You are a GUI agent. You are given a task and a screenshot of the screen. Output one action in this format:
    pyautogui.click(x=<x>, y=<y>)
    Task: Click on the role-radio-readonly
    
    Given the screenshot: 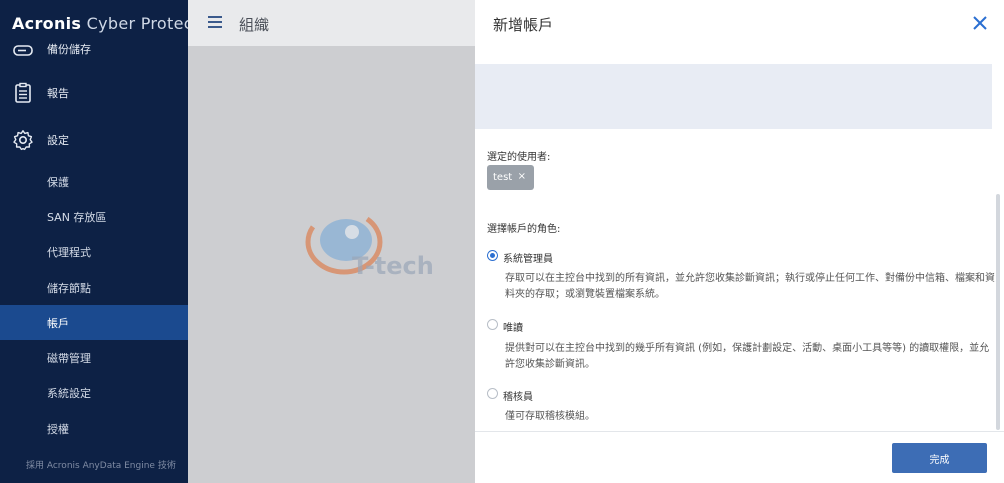 What is the action you would take?
    pyautogui.click(x=492, y=324)
    